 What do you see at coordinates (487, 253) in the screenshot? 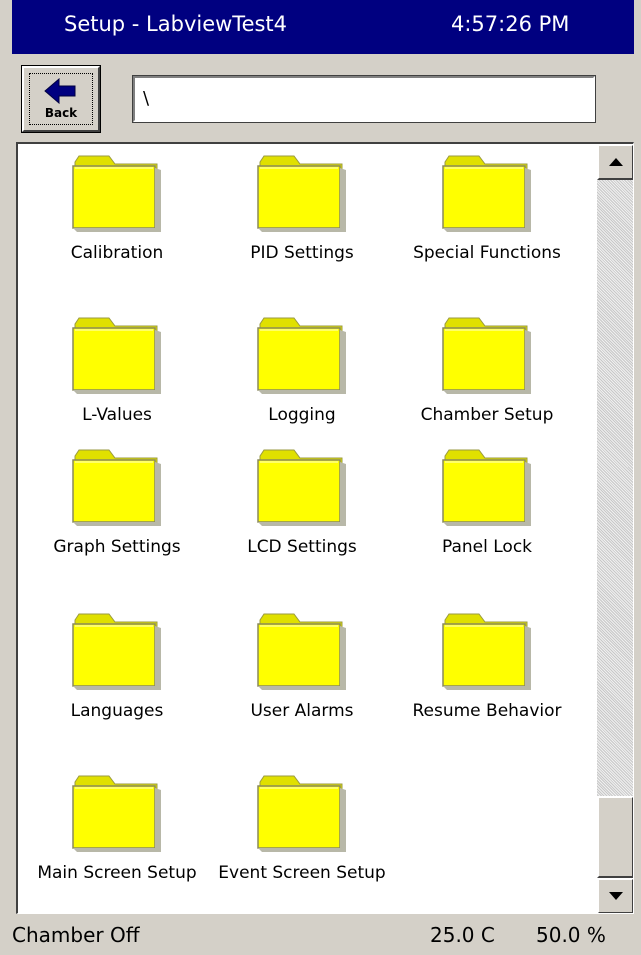
I see `folder-label: Special Functions` at bounding box center [487, 253].